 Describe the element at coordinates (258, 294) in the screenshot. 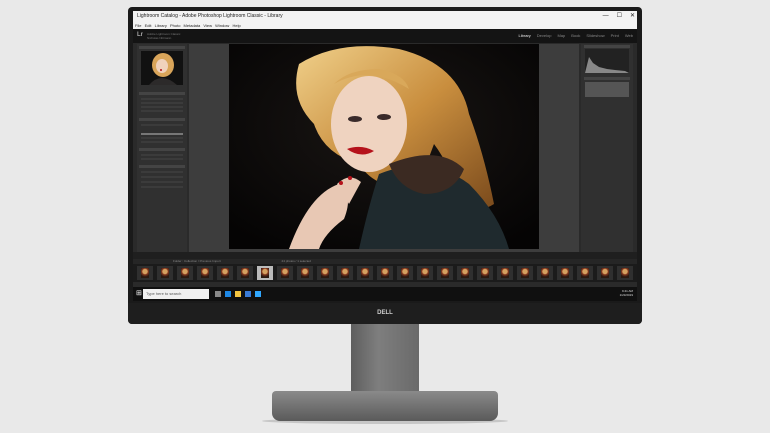

I see `lightroom-taskbar-icon` at that location.